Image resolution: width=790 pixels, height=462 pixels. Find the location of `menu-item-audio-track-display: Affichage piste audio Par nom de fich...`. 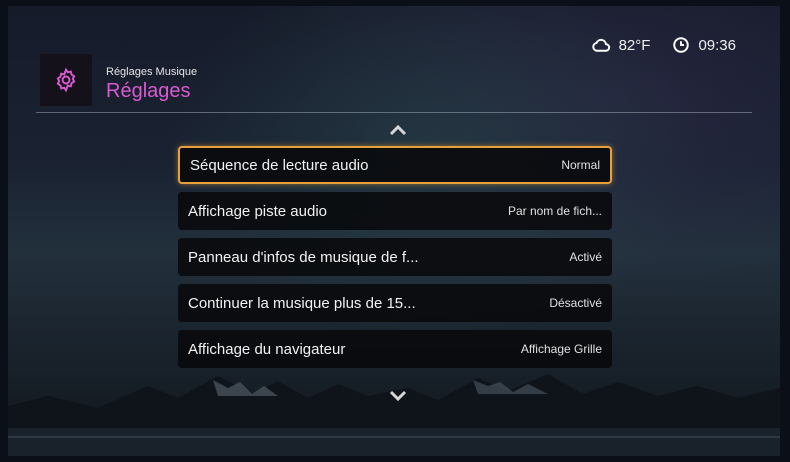

menu-item-audio-track-display: Affichage piste audio Par nom de fich... is located at coordinates (395, 211).